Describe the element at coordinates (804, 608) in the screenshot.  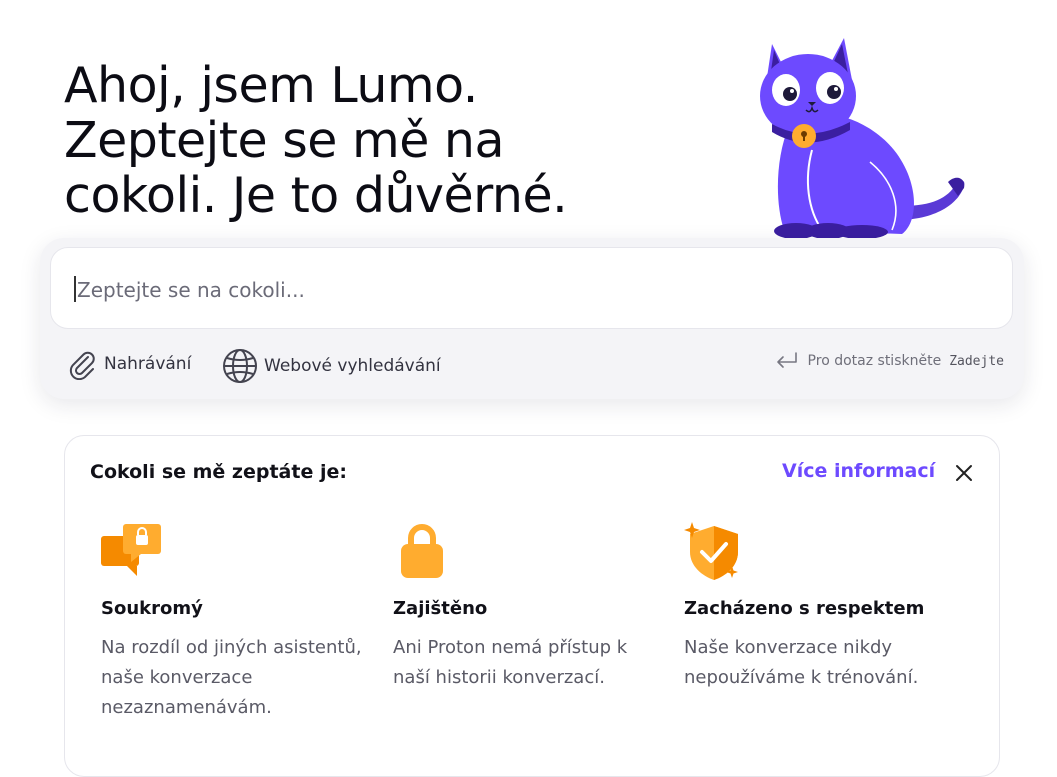
I see `feature-respected-title: Zacházeno s respektem` at that location.